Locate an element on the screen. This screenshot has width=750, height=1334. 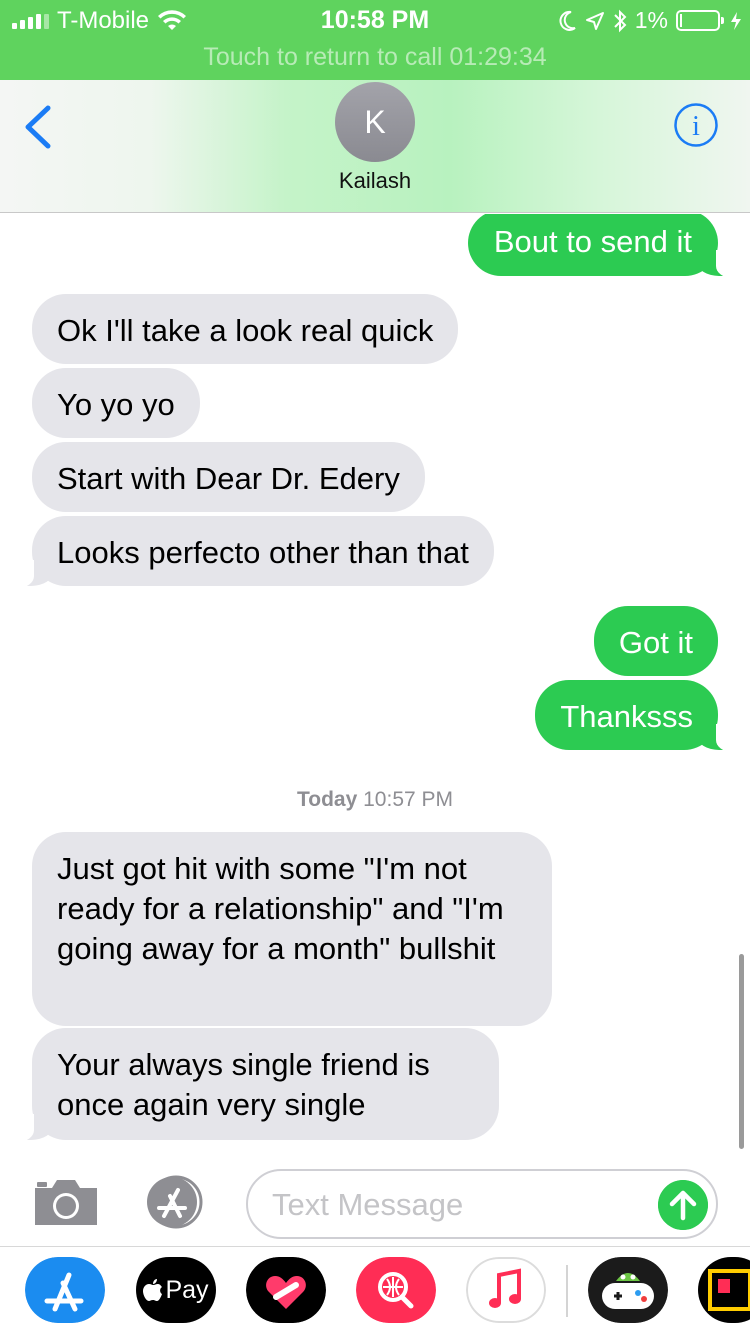
charging-icon is located at coordinates (736, 20).